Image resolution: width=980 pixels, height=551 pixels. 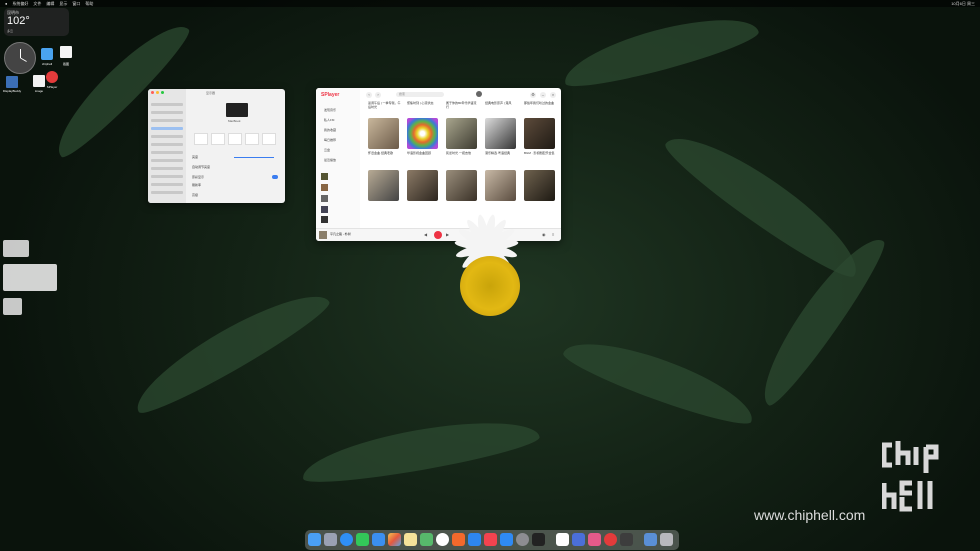 I want to click on now-playing-cover, so click(x=323, y=235).